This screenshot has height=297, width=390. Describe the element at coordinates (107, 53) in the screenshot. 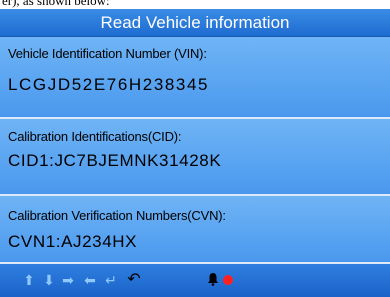

I see `vin-label: Vehicle Identification Number (VIN):` at that location.